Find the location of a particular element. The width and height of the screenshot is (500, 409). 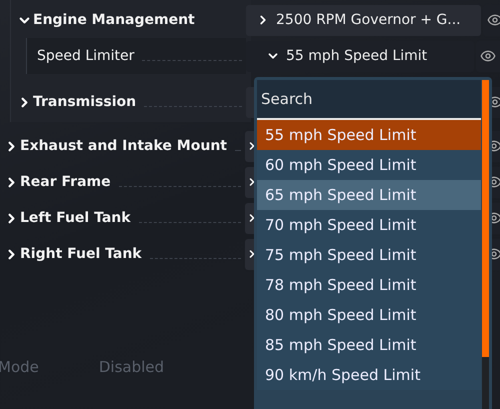

dropdown-option: 75 mph Speed Limit is located at coordinates (369, 255).